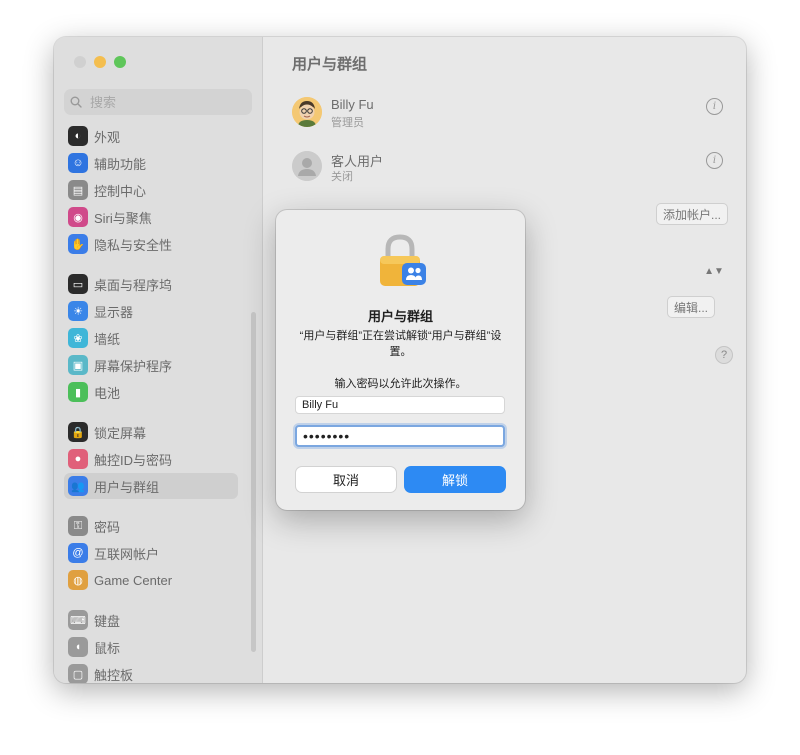 This screenshot has width=800, height=755. Describe the element at coordinates (151, 526) in the screenshot. I see `sidebar-item: ⚿ 密码` at that location.